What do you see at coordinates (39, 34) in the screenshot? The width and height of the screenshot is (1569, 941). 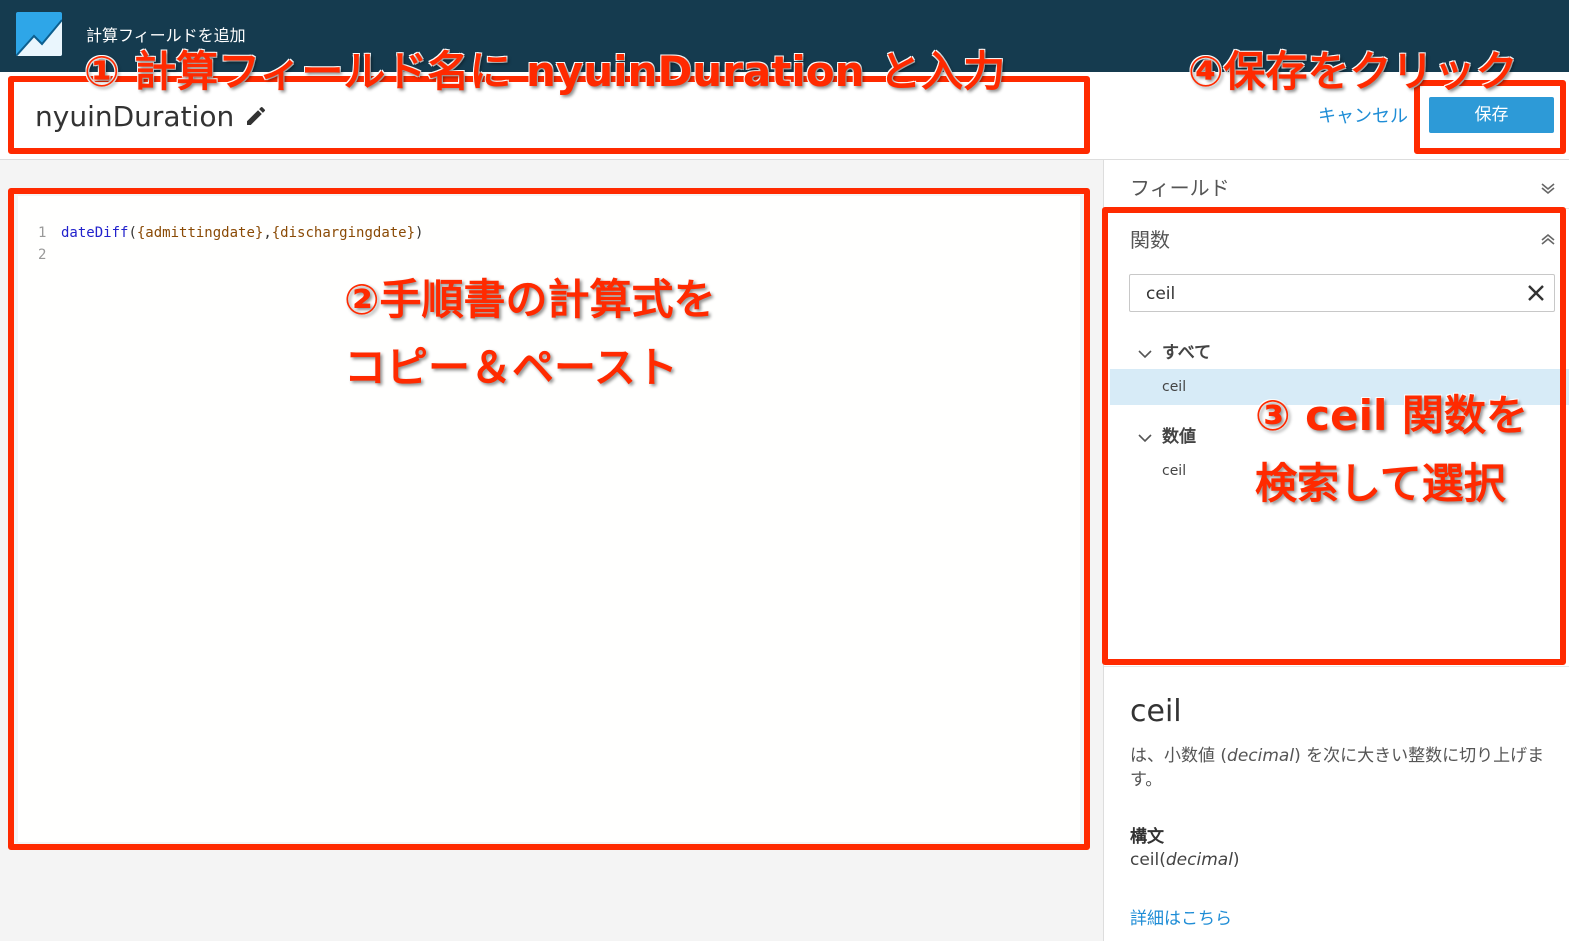 I see `quicksight-logo-icon` at bounding box center [39, 34].